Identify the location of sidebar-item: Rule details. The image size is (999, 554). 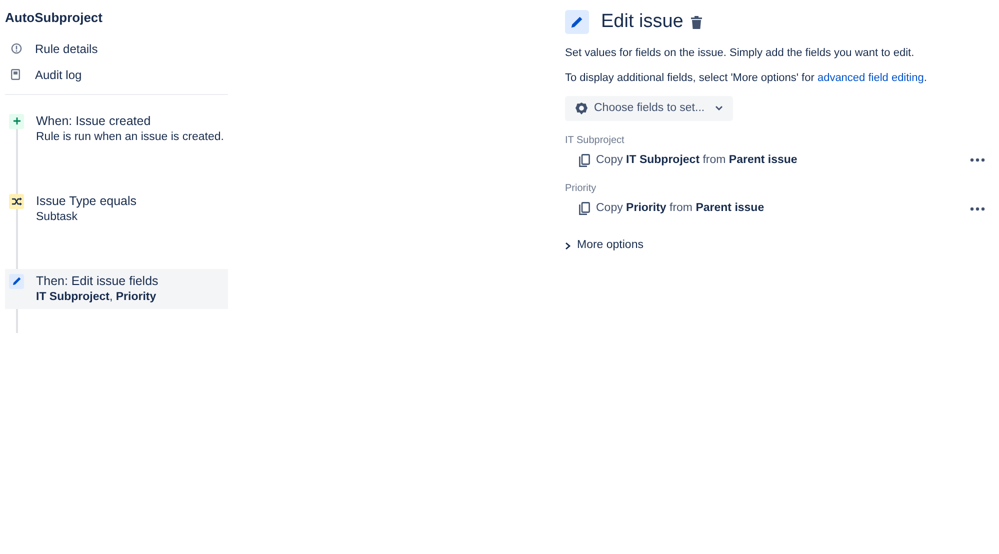
(116, 49).